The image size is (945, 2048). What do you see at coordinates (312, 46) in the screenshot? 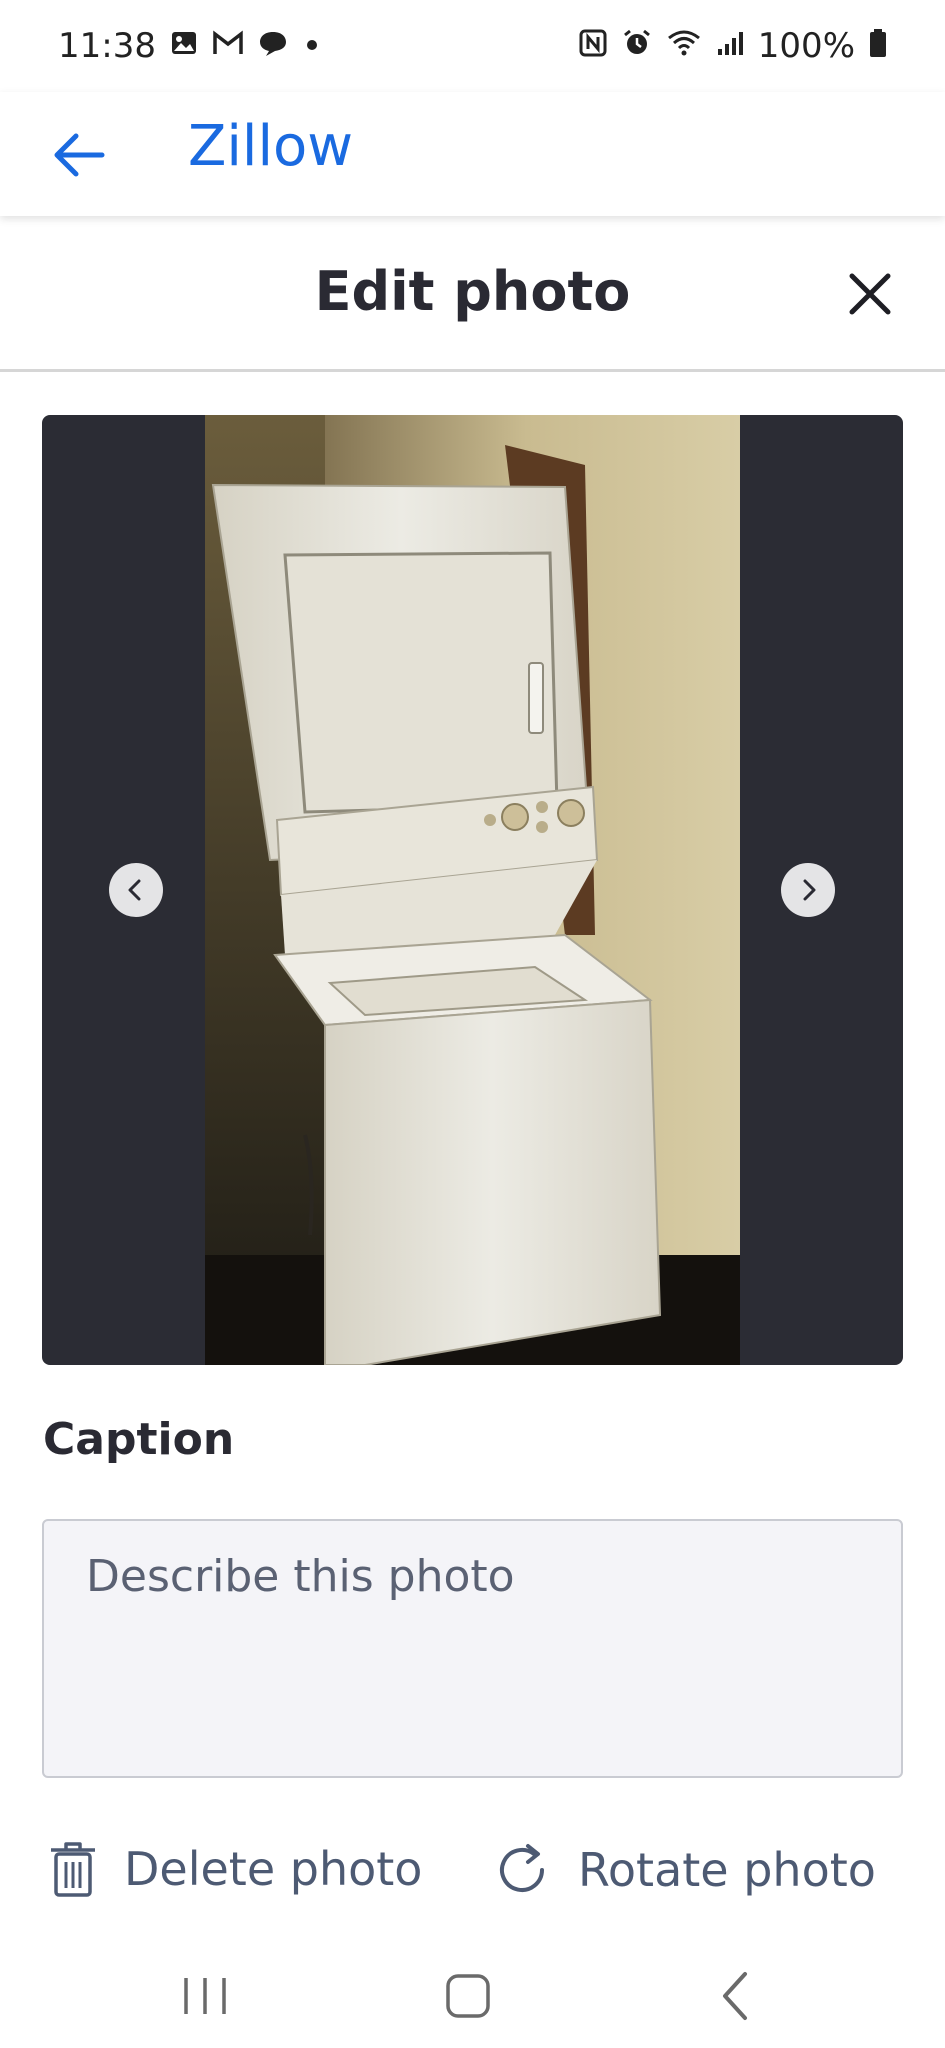
I see `dot-icon` at bounding box center [312, 46].